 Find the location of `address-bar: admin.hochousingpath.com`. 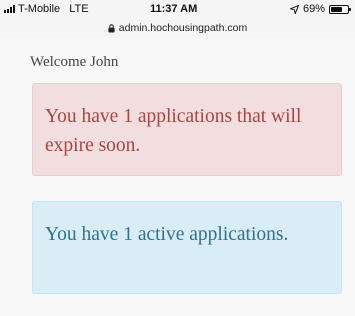

address-bar: admin.hochousingpath.com is located at coordinates (177, 28).